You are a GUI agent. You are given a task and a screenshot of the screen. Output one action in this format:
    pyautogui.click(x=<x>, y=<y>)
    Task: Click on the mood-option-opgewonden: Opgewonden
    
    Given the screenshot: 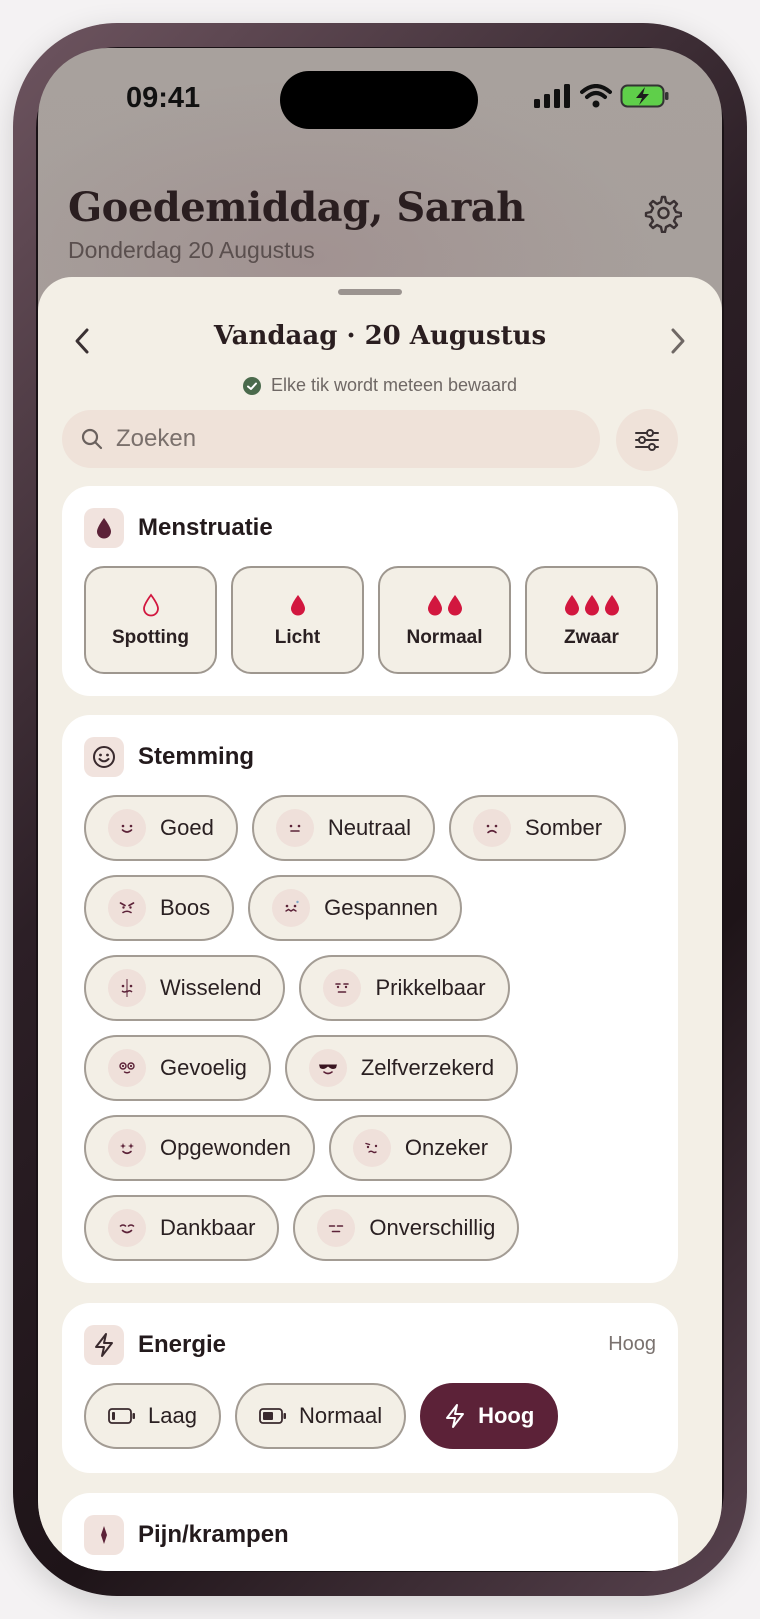 What is the action you would take?
    pyautogui.click(x=199, y=1148)
    